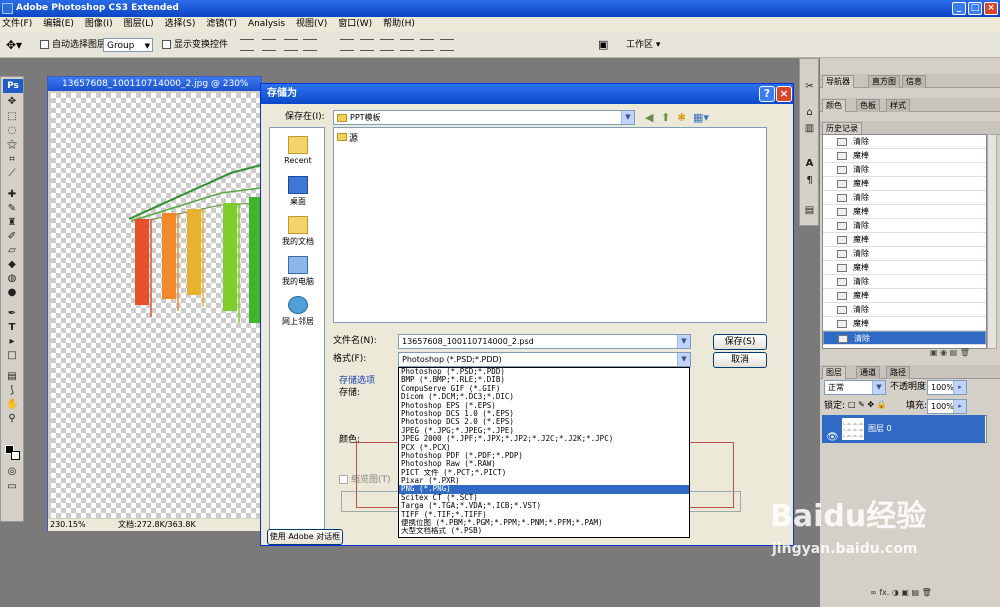  I want to click on align-bottom-icon, so click(291, 45).